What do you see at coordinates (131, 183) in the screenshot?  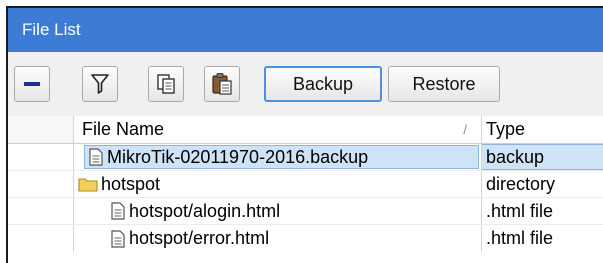 I see `file-name: hotspot` at bounding box center [131, 183].